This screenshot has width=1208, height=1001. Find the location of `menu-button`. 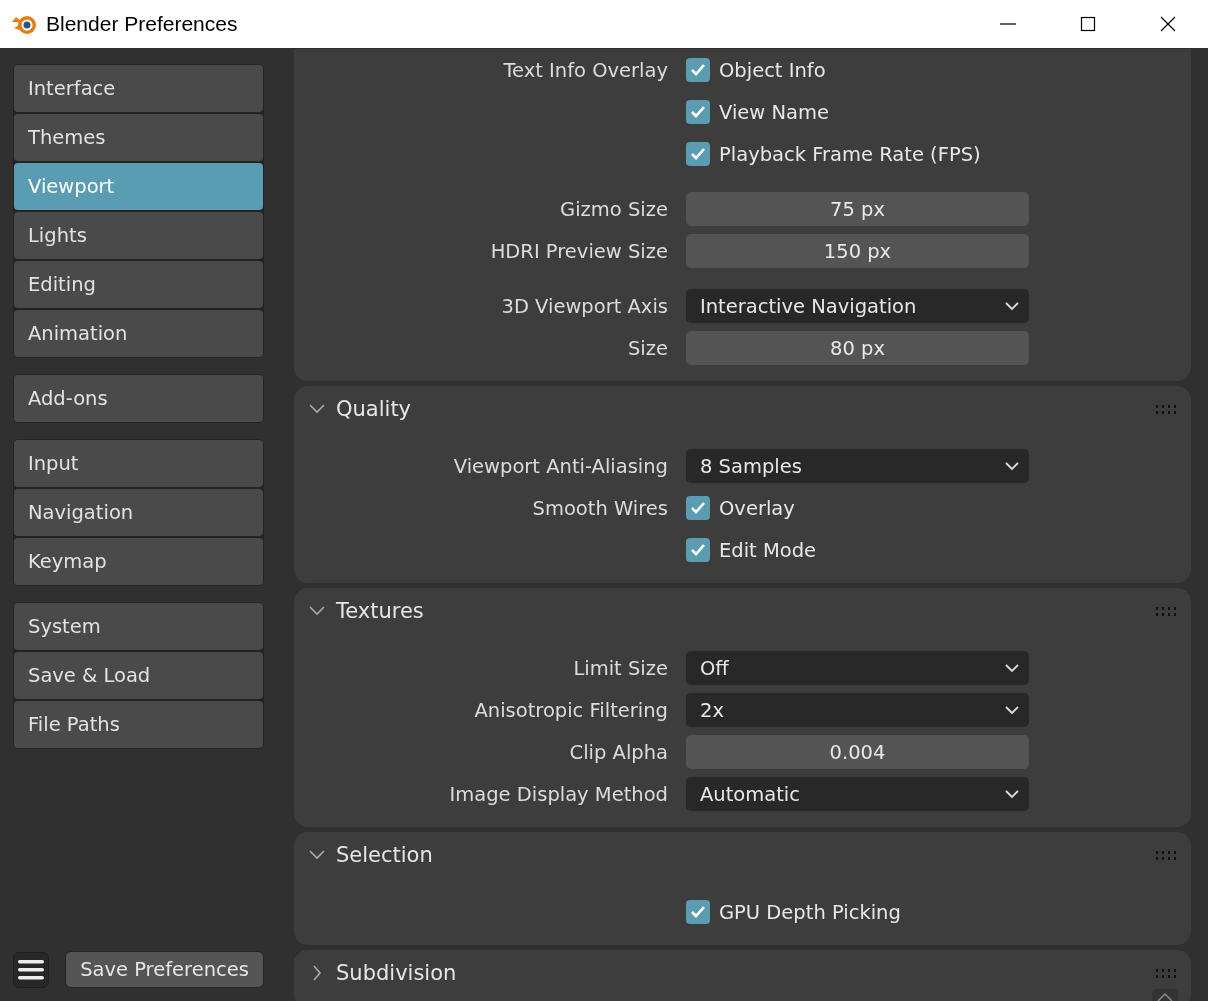

menu-button is located at coordinates (31, 969).